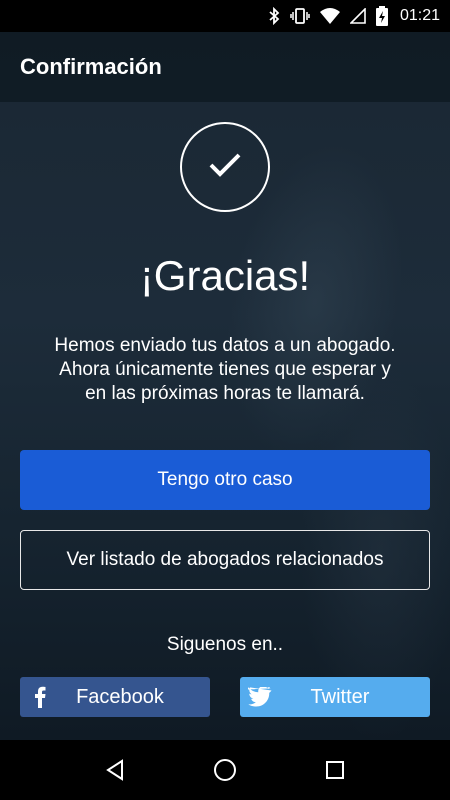  I want to click on twitter-icon, so click(260, 697).